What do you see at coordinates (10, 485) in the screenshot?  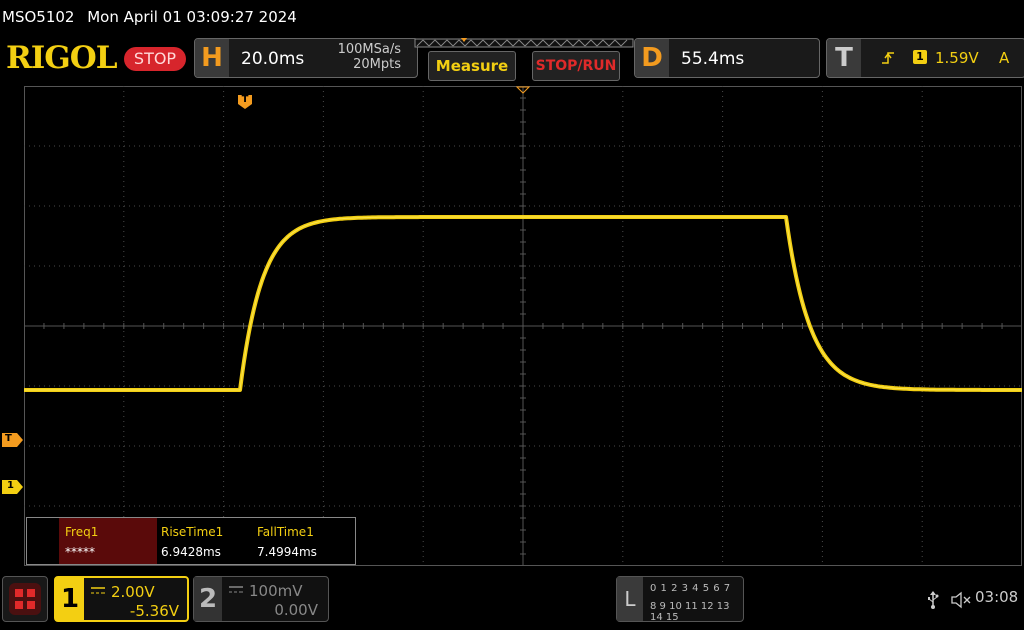 I see `ch1-offset-marker-label: 1` at bounding box center [10, 485].